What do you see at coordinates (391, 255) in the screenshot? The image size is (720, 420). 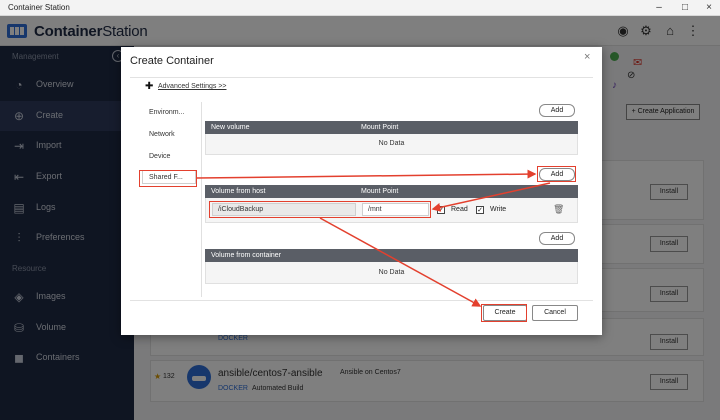 I see `container-volume-table-header: Volume from container` at bounding box center [391, 255].